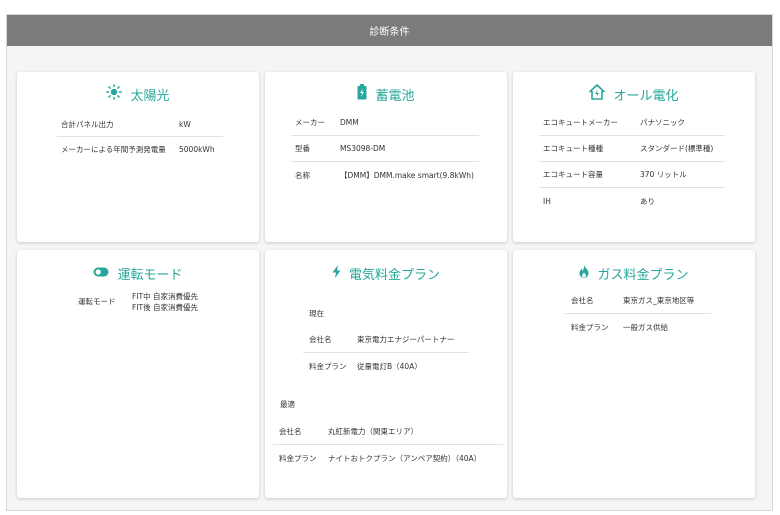 Image resolution: width=780 pixels, height=515 pixels. What do you see at coordinates (373, 431) in the screenshot?
I see `row-value: 丸紅新電力（関東エリア）` at bounding box center [373, 431].